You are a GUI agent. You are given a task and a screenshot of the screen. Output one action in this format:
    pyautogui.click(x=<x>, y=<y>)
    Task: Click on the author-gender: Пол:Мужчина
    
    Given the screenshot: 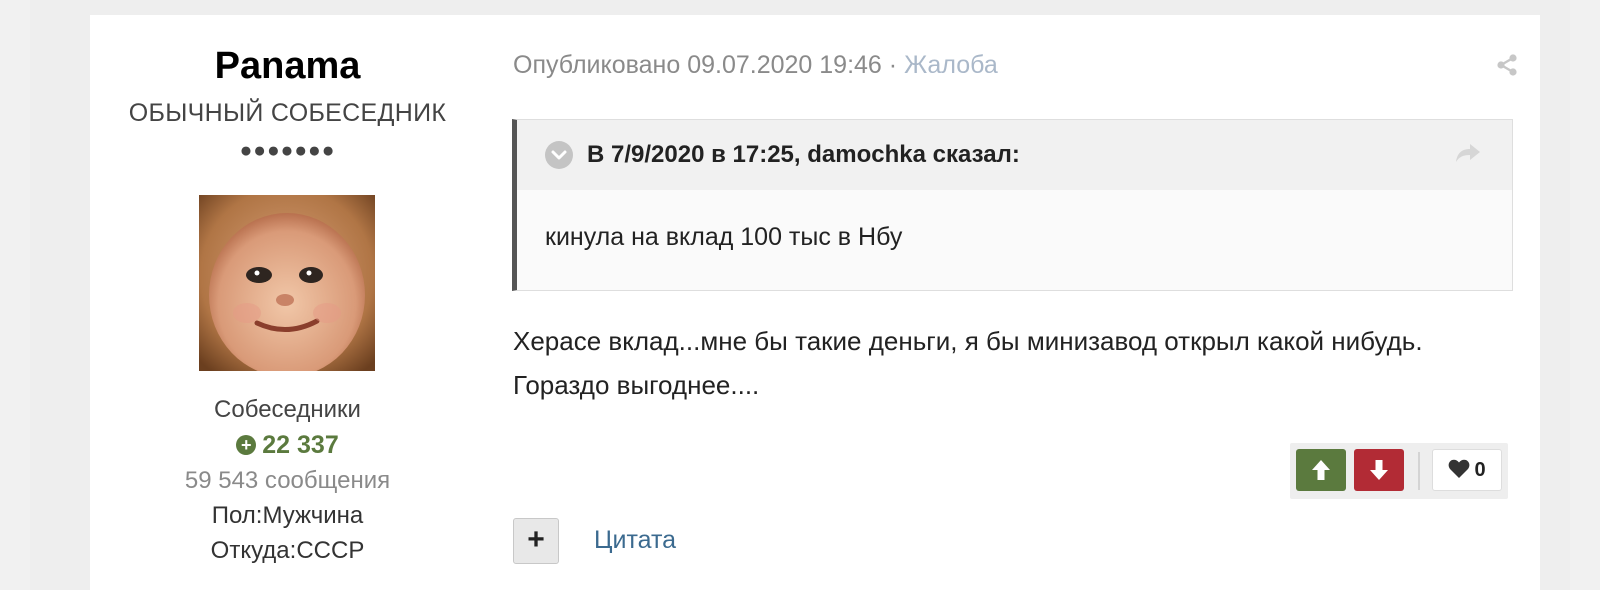 What is the action you would take?
    pyautogui.click(x=287, y=515)
    